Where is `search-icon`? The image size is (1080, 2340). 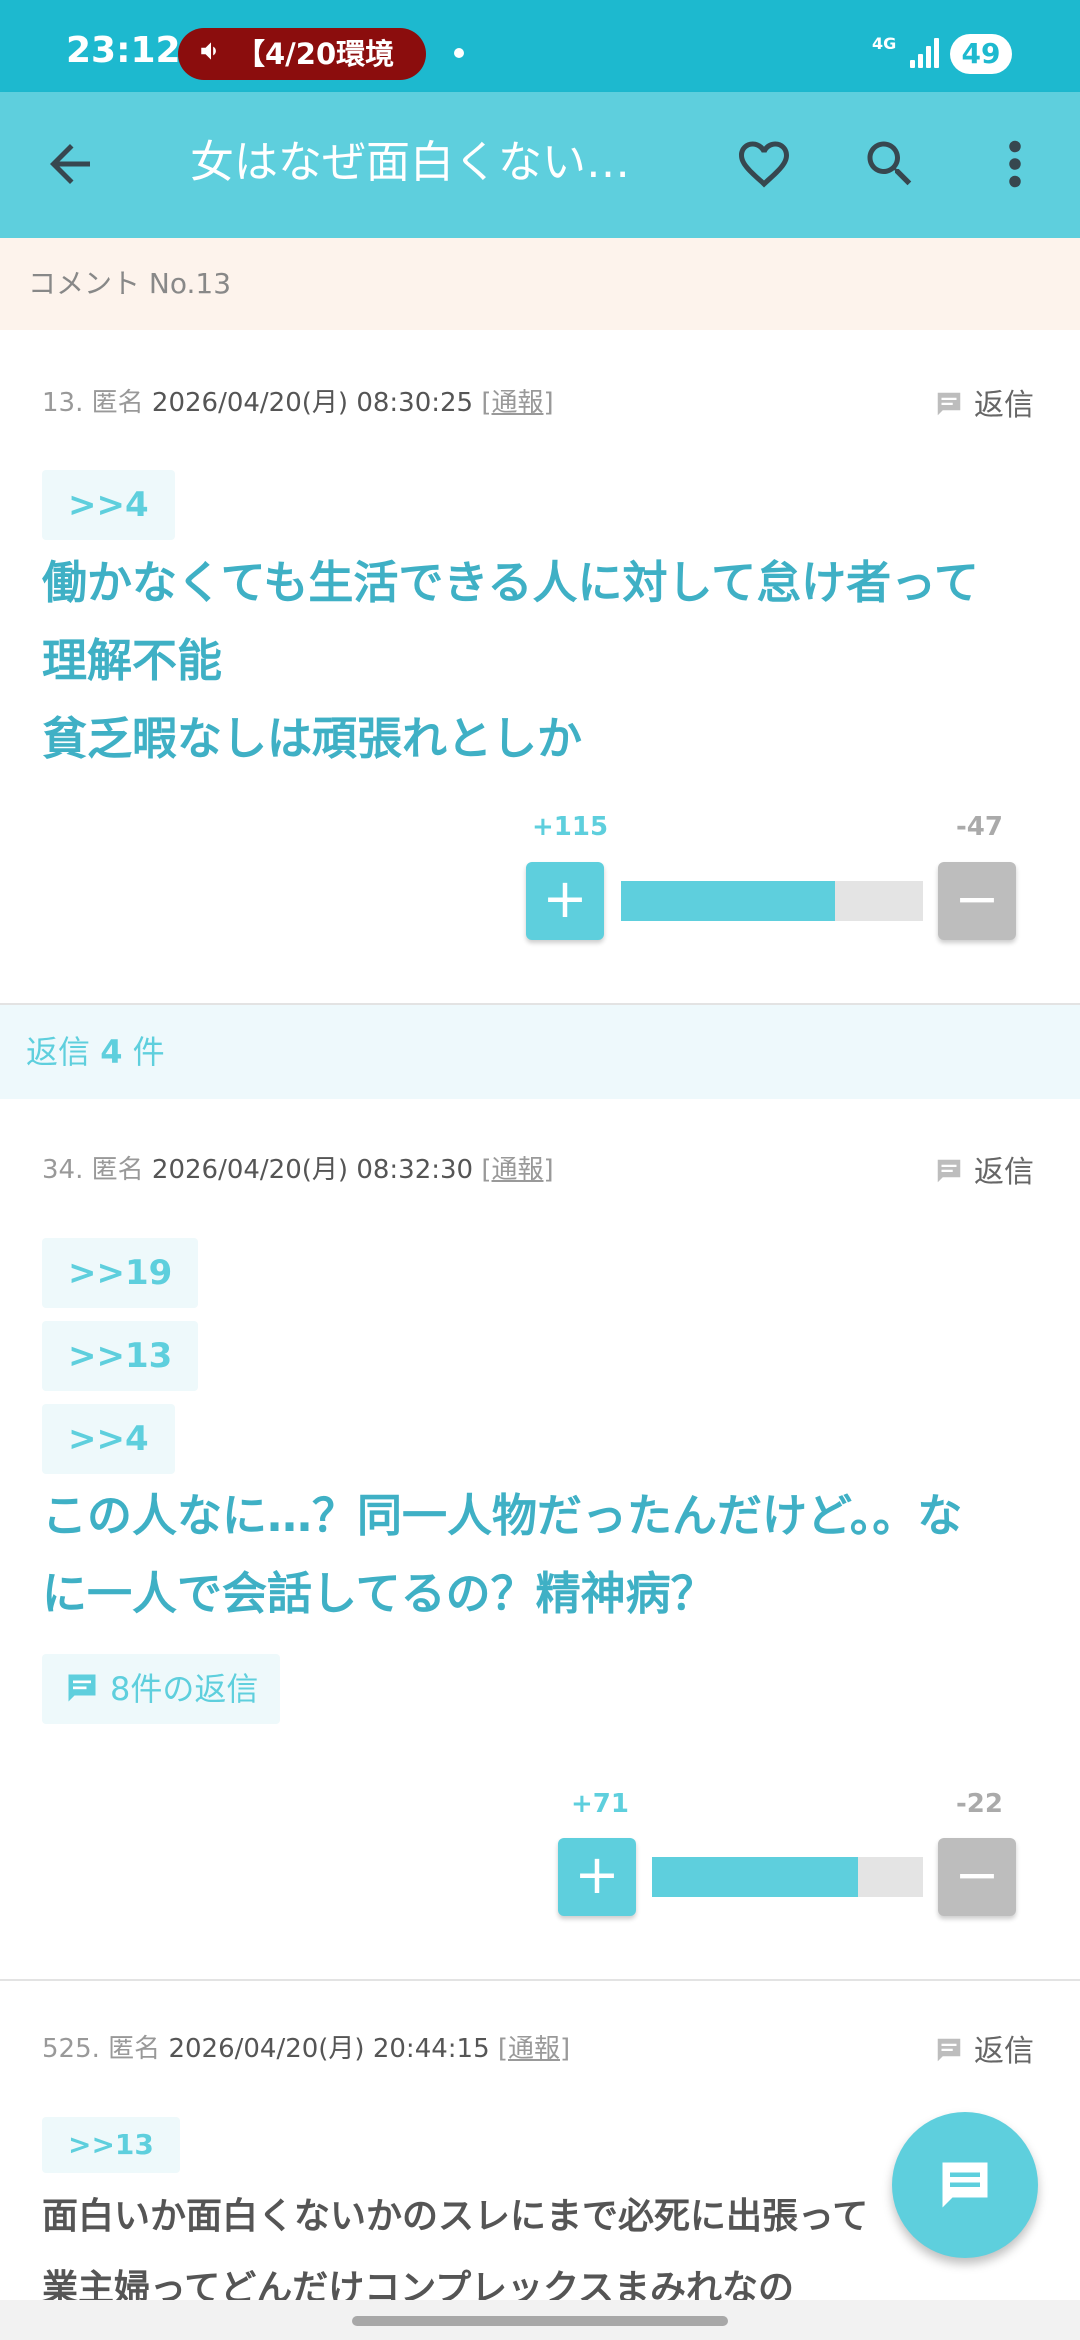 search-icon is located at coordinates (890, 164).